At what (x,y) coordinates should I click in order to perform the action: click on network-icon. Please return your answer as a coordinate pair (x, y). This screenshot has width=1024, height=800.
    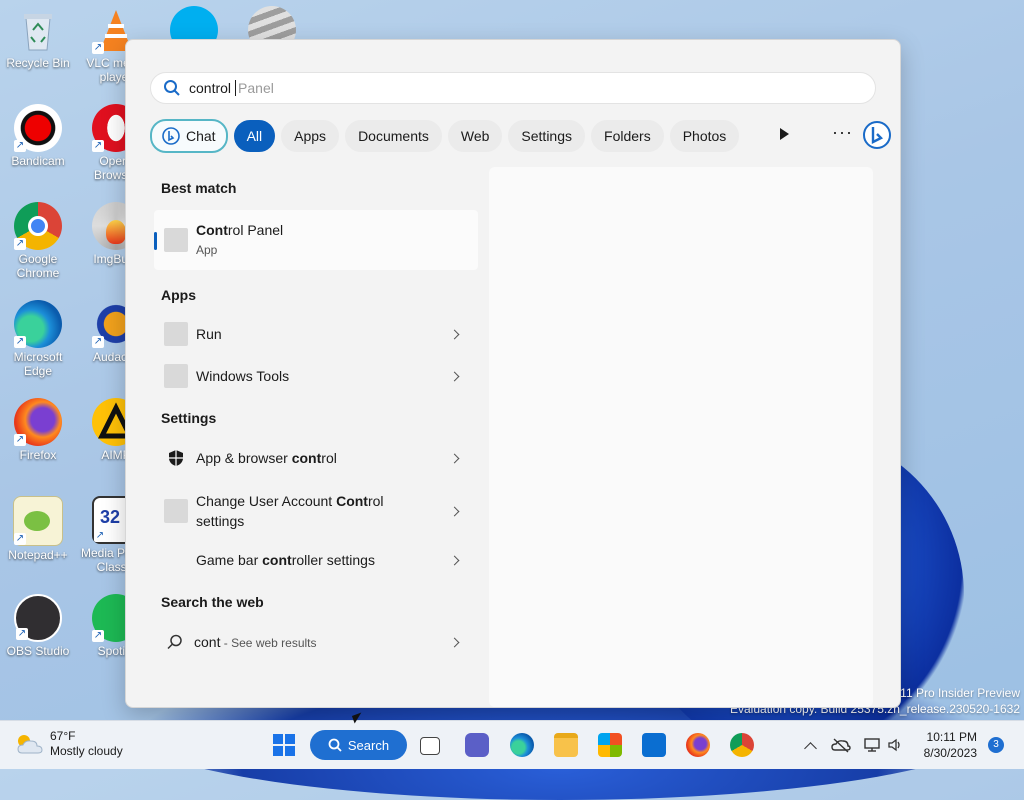
    Looking at the image, I should click on (872, 745).